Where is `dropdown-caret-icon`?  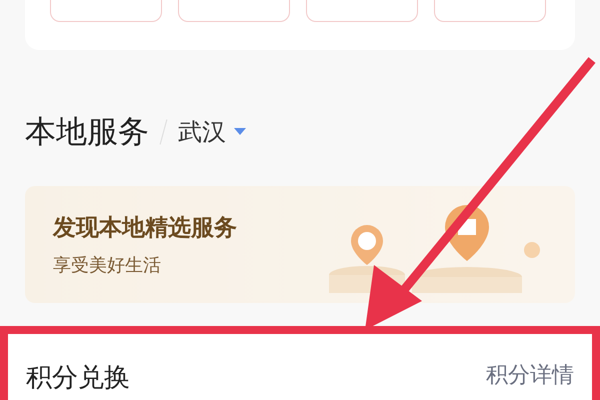
dropdown-caret-icon is located at coordinates (240, 132).